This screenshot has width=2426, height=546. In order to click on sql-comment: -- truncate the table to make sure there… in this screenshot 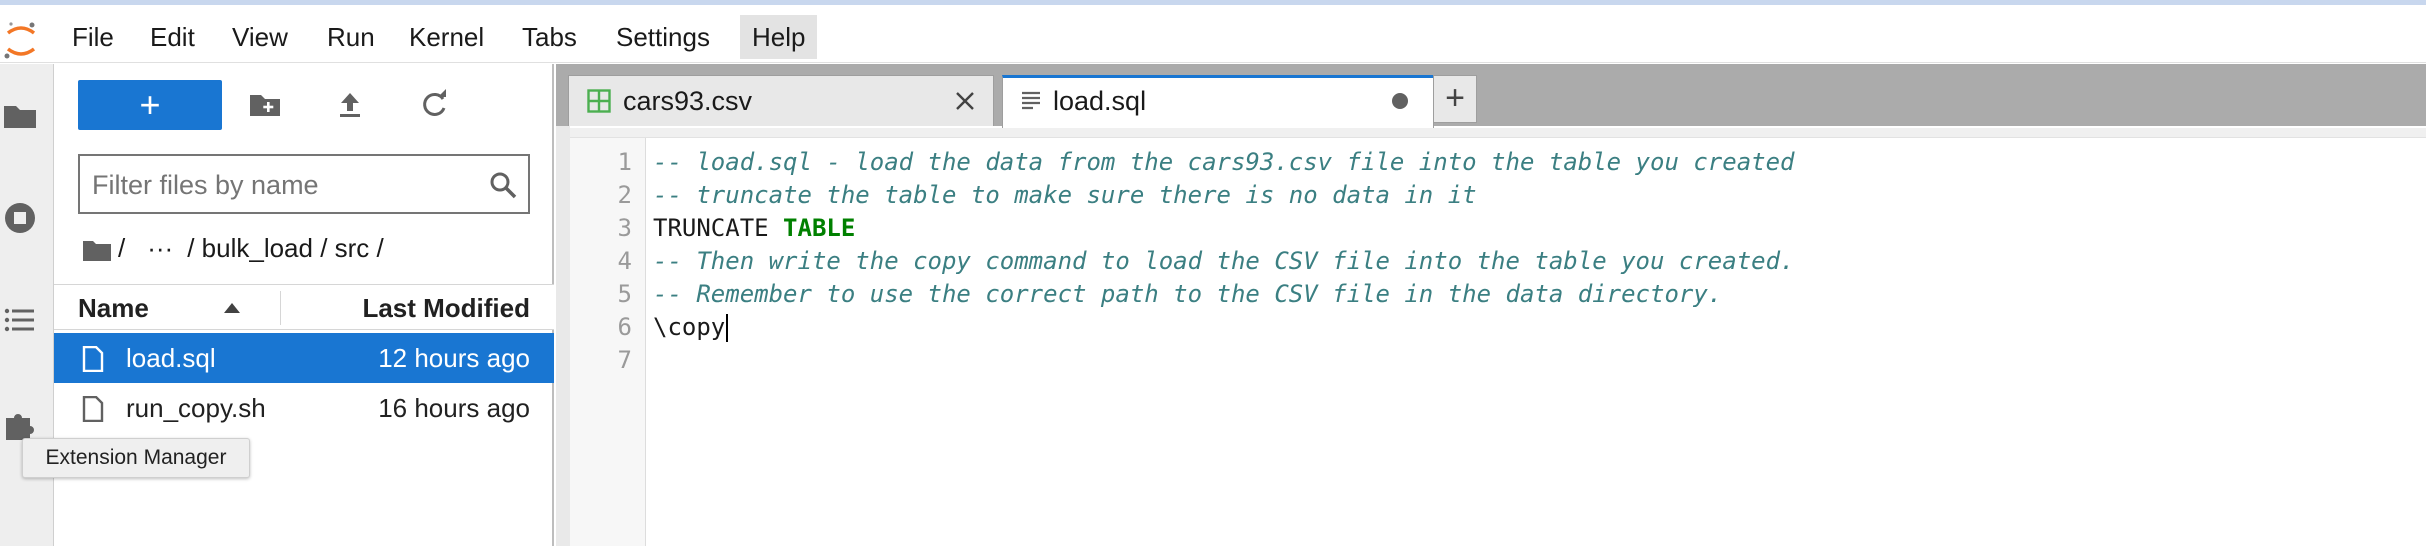, I will do `click(1065, 195)`.